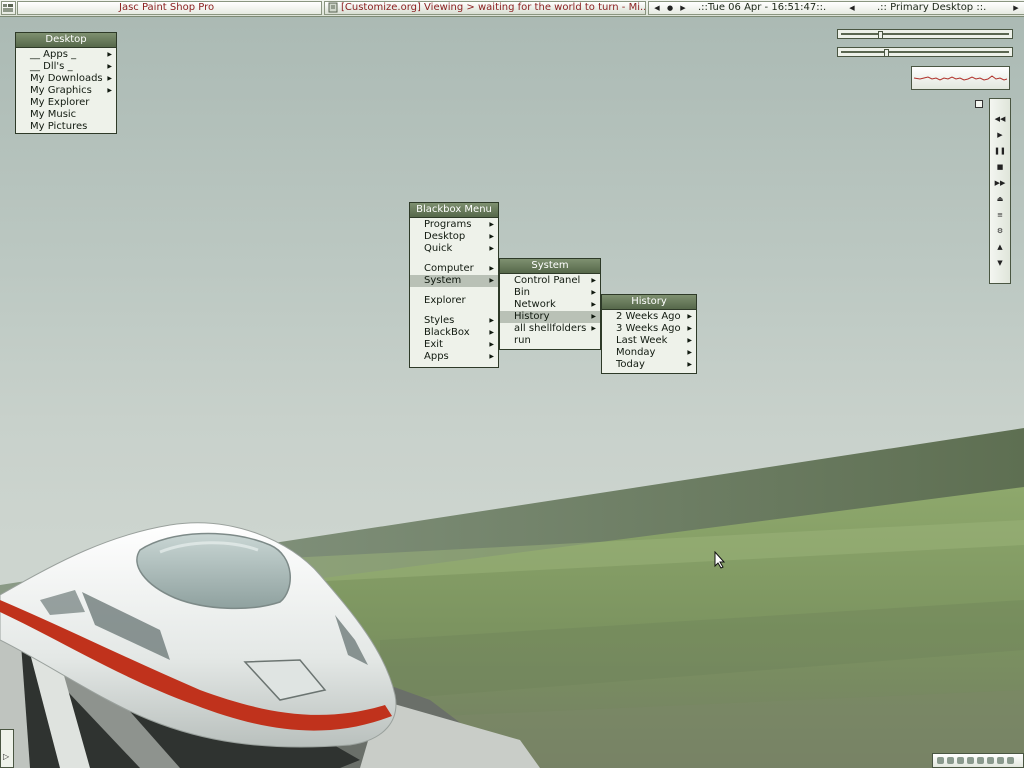 This screenshot has width=1024, height=768. I want to click on menu-item-styles: Styles ▶, so click(454, 321).